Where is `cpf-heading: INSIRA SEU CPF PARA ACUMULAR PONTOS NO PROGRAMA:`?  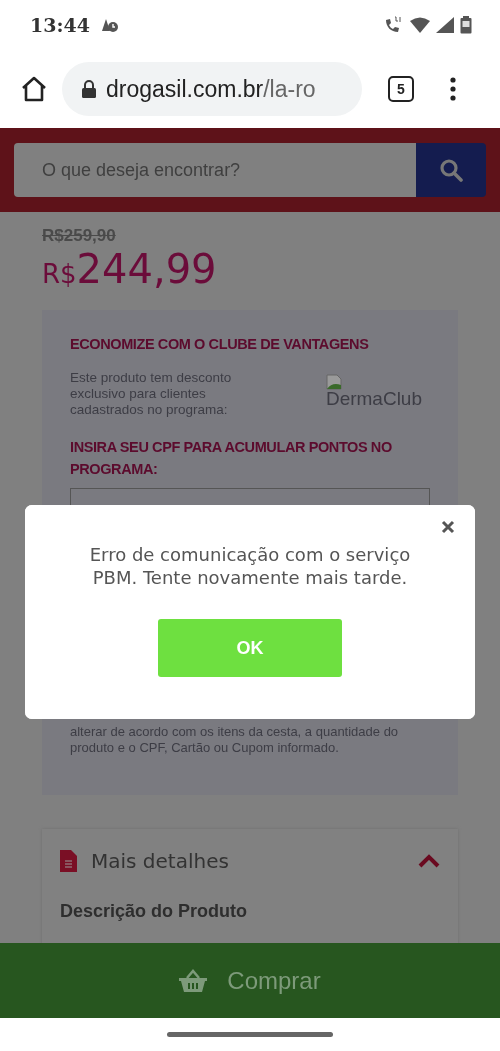
cpf-heading: INSIRA SEU CPF PARA ACUMULAR PONTOS NO PROGRAMA: is located at coordinates (231, 458).